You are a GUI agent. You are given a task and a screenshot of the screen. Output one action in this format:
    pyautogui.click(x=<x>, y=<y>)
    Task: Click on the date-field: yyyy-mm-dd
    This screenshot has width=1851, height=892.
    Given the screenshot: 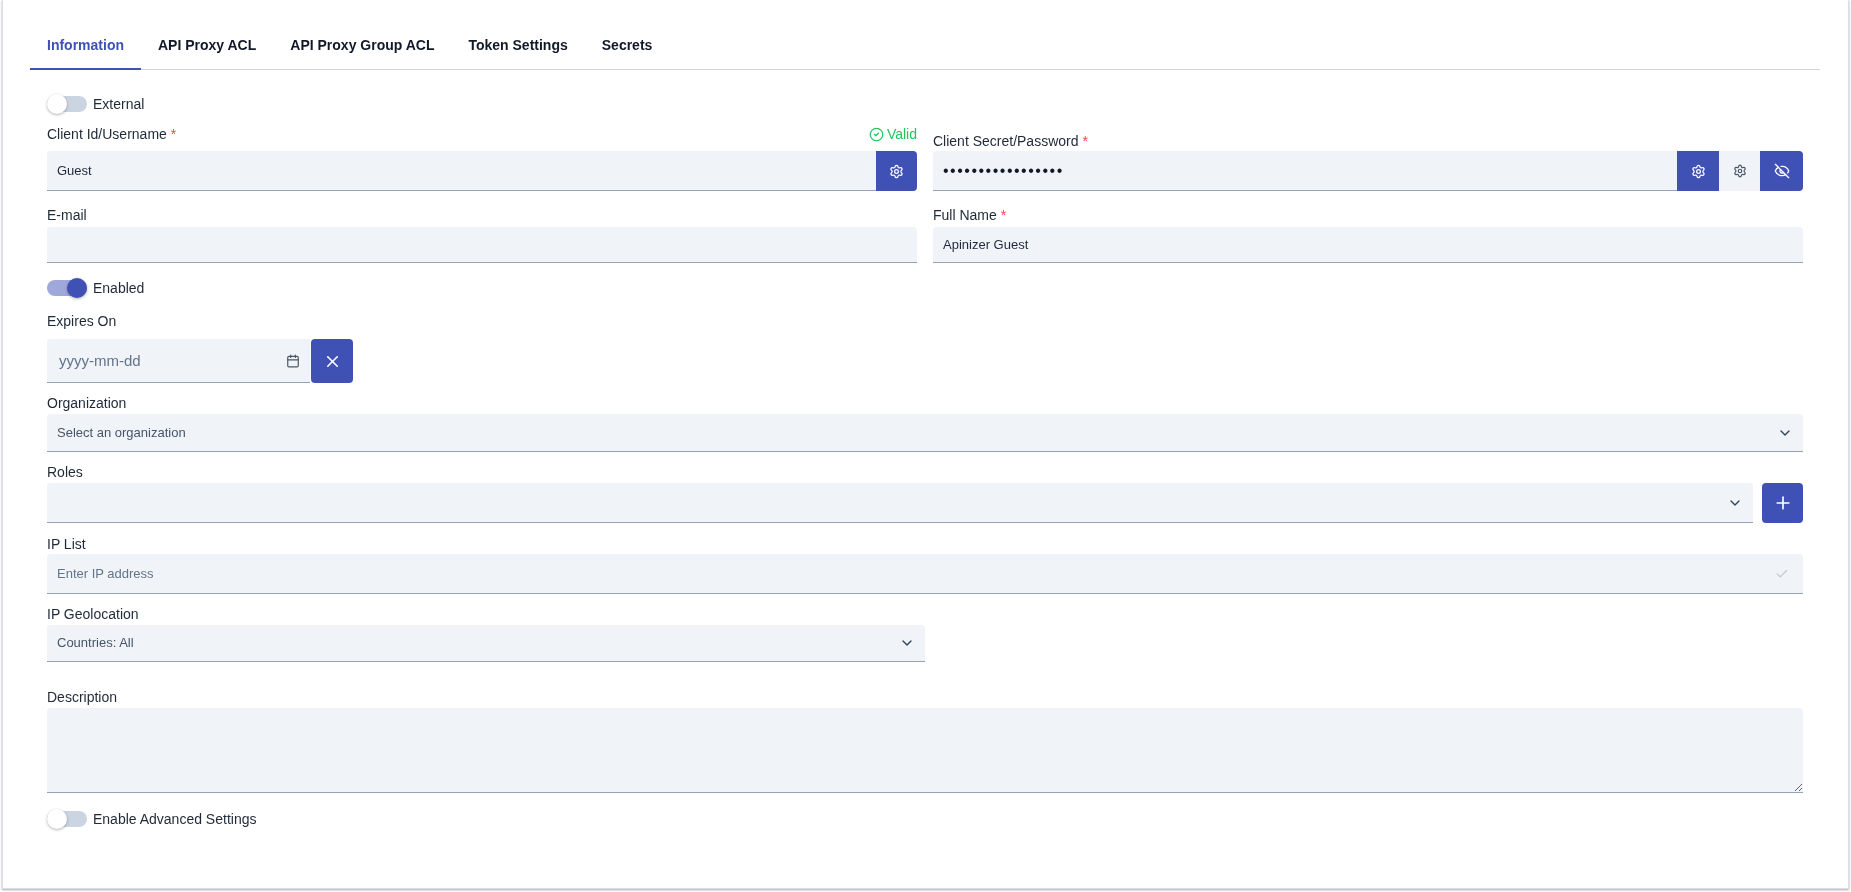 What is the action you would take?
    pyautogui.click(x=178, y=361)
    